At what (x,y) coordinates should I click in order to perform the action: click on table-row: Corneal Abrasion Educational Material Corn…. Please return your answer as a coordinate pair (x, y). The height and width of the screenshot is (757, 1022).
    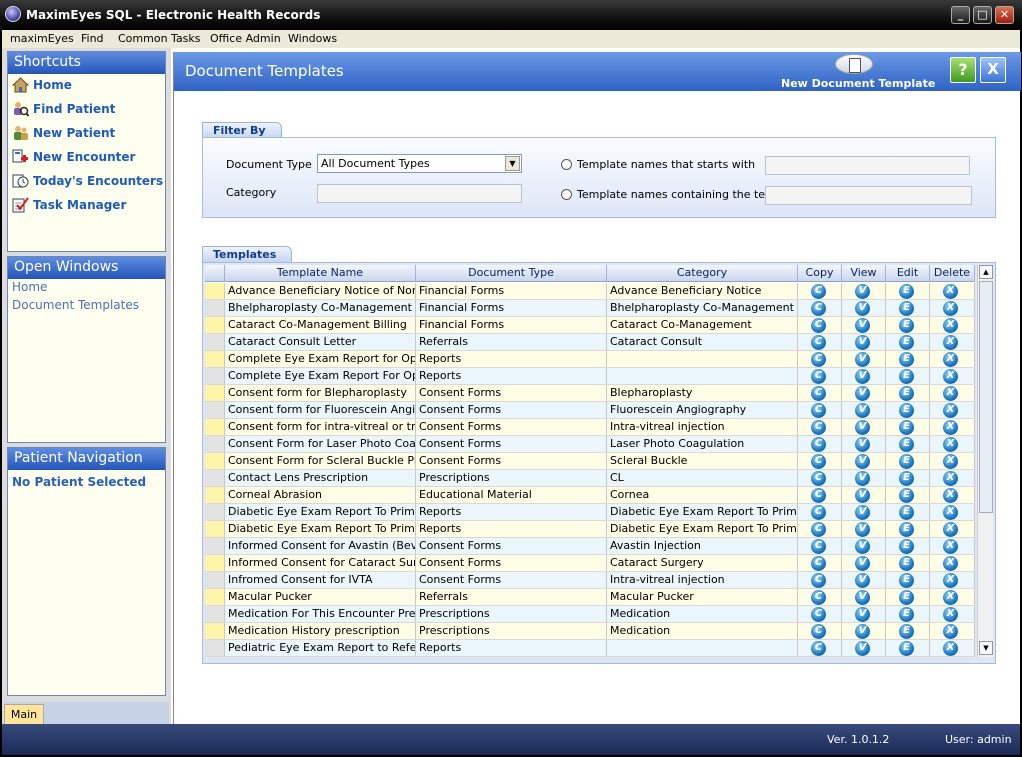
    Looking at the image, I should click on (590, 495).